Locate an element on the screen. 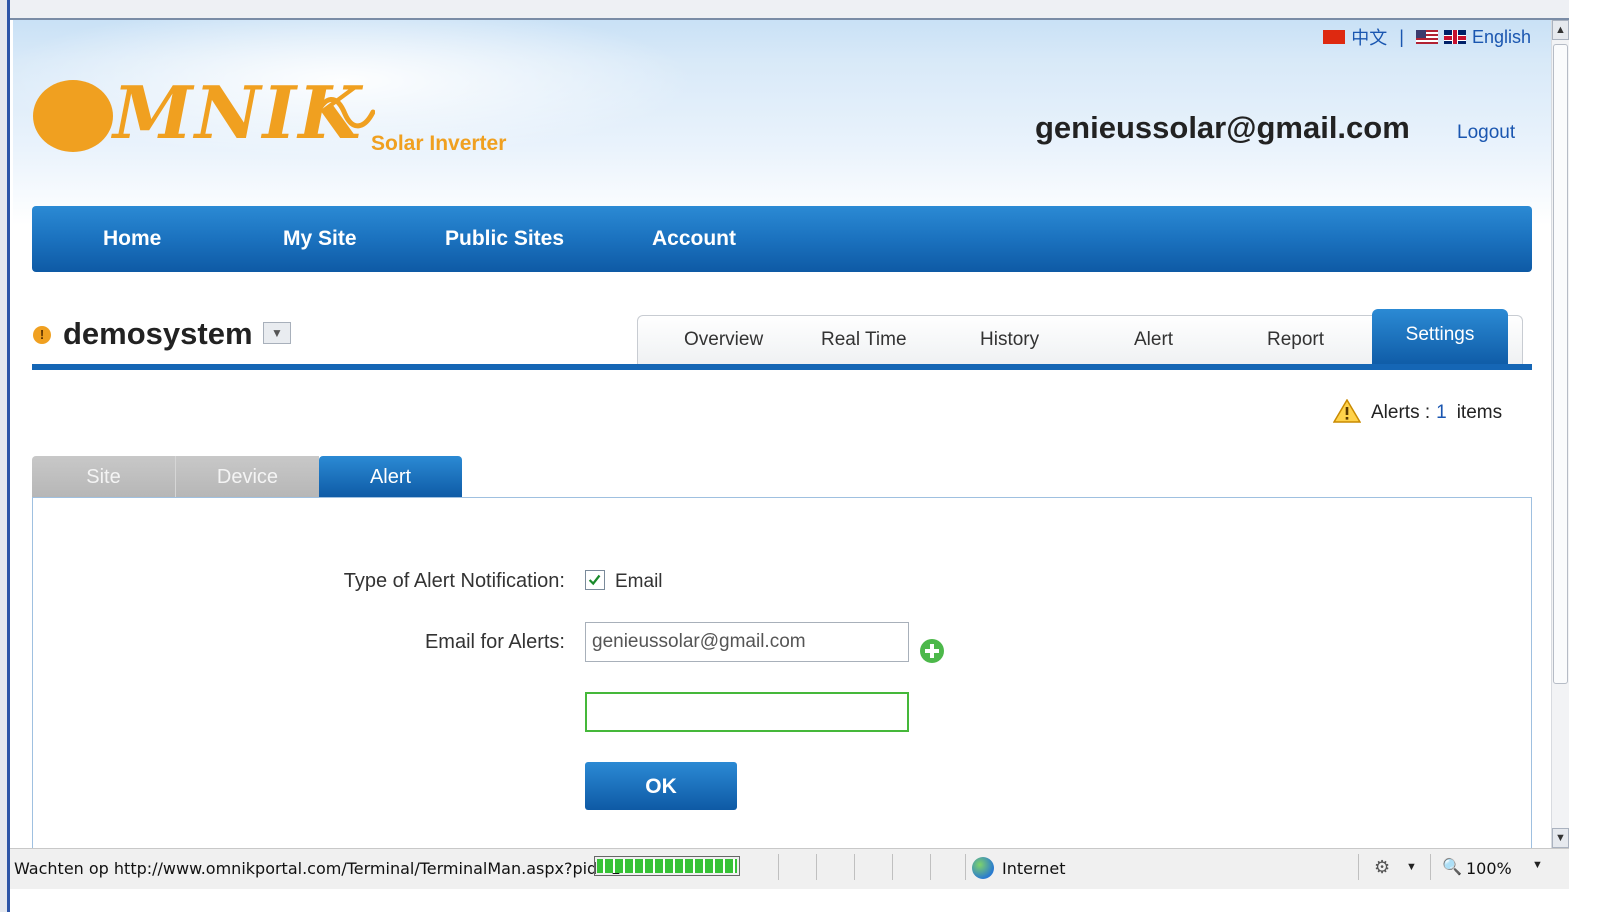 The height and width of the screenshot is (912, 1621). tabs-underline is located at coordinates (782, 367).